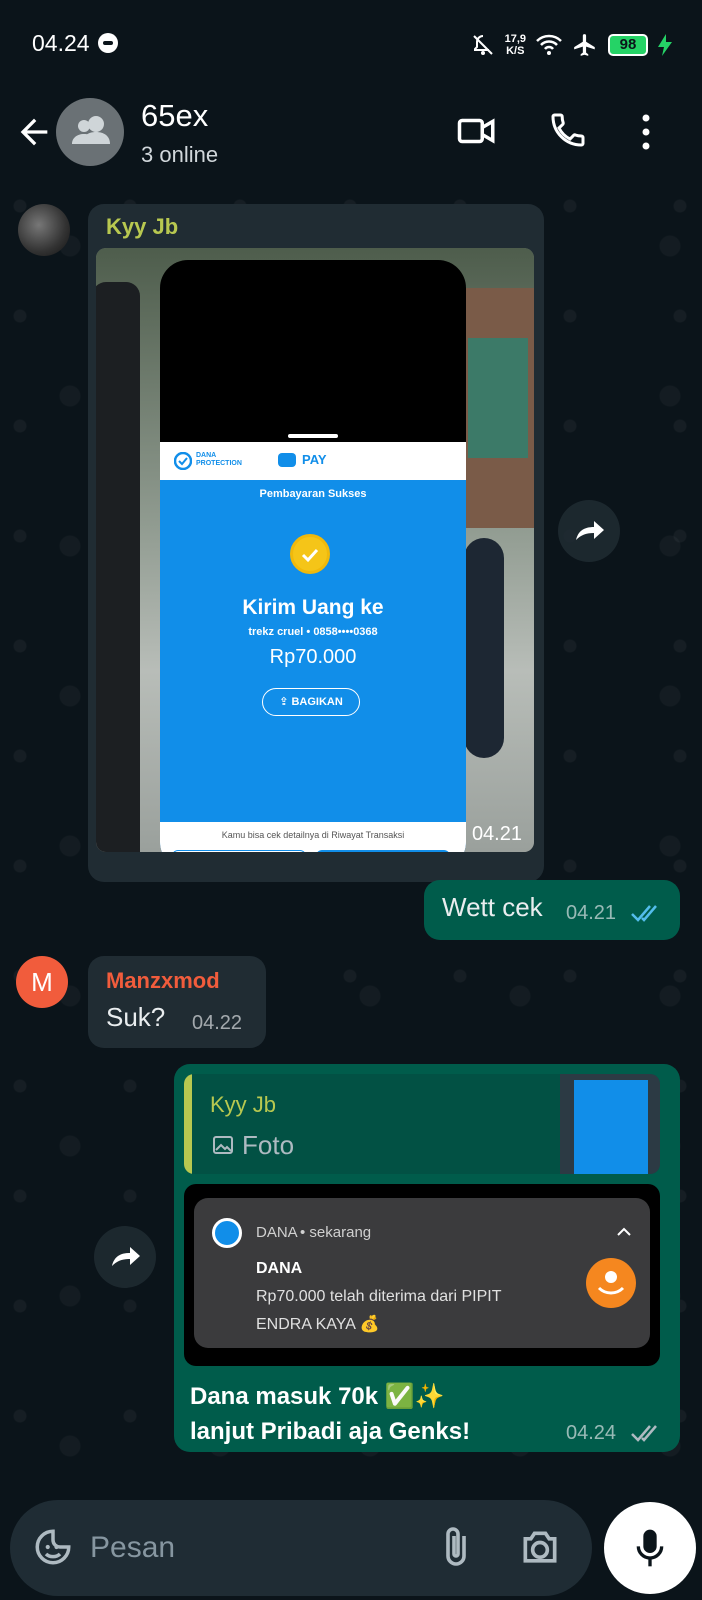 This screenshot has height=1600, width=702. I want to click on status-bar: 04.24 17,9 K/S 98, so click(351, 45).